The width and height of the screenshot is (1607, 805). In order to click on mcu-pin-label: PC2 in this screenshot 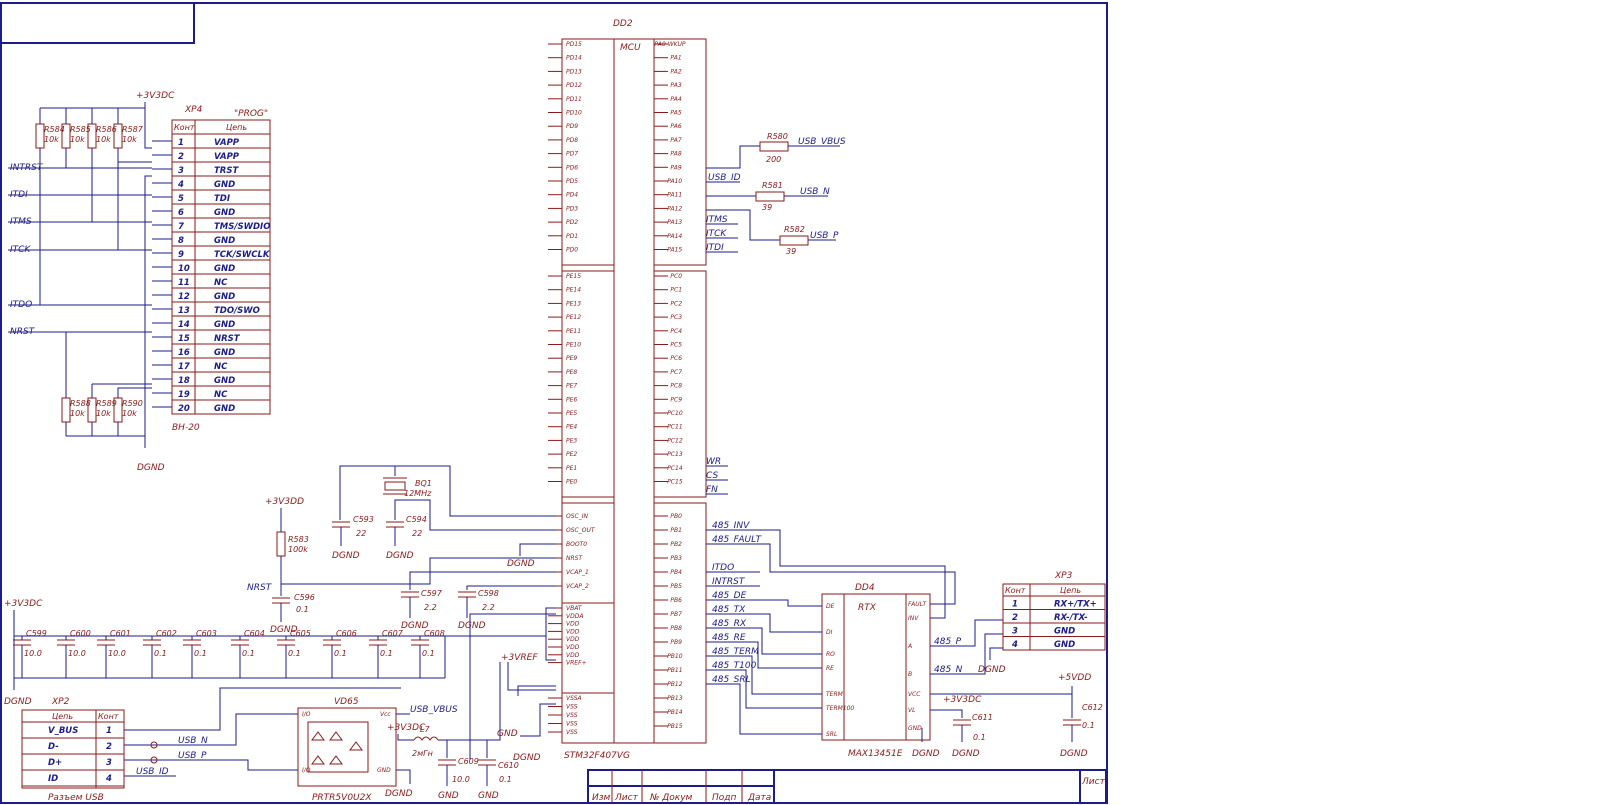, I will do `click(676, 303)`.